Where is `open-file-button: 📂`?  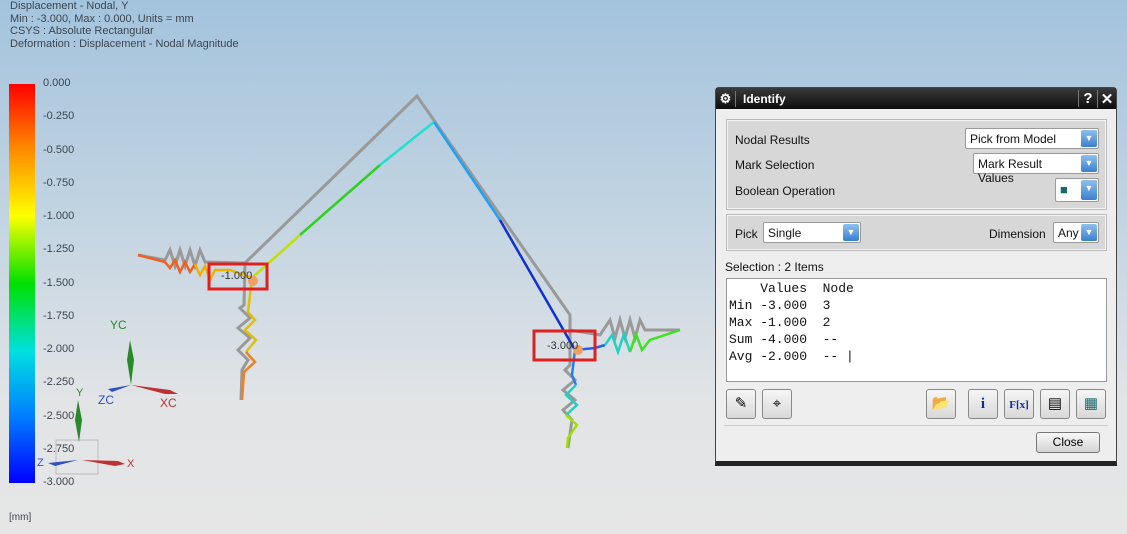 open-file-button: 📂 is located at coordinates (941, 404).